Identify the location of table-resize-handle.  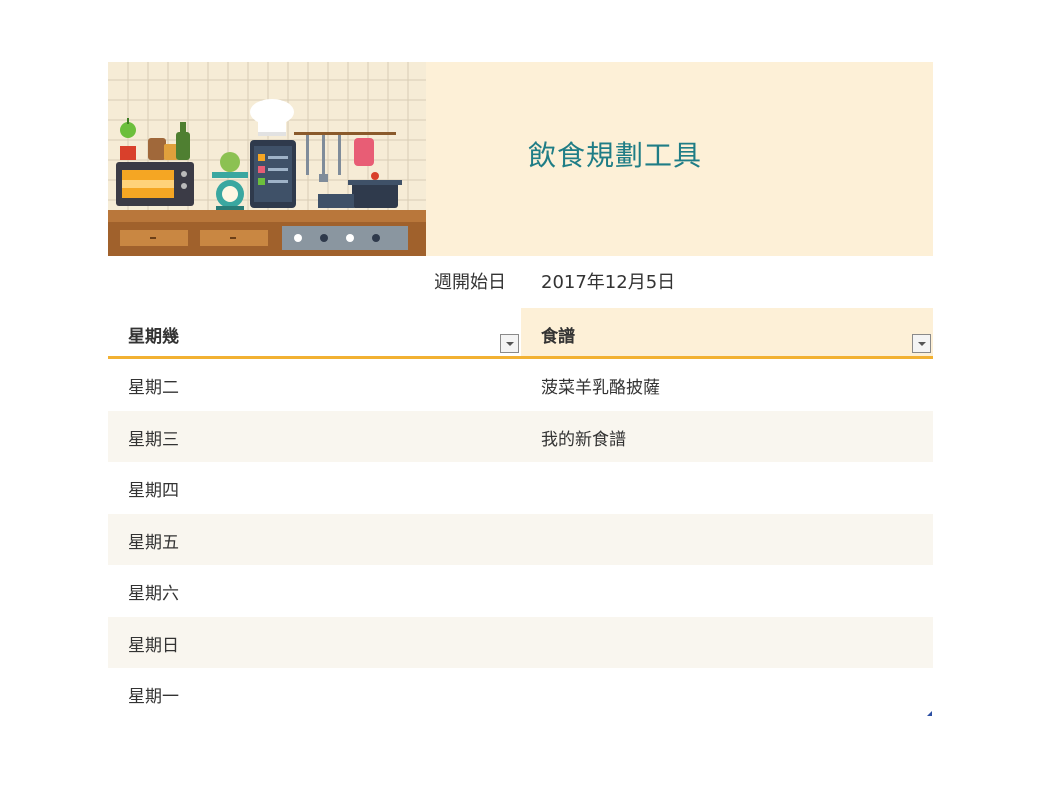
(929, 713).